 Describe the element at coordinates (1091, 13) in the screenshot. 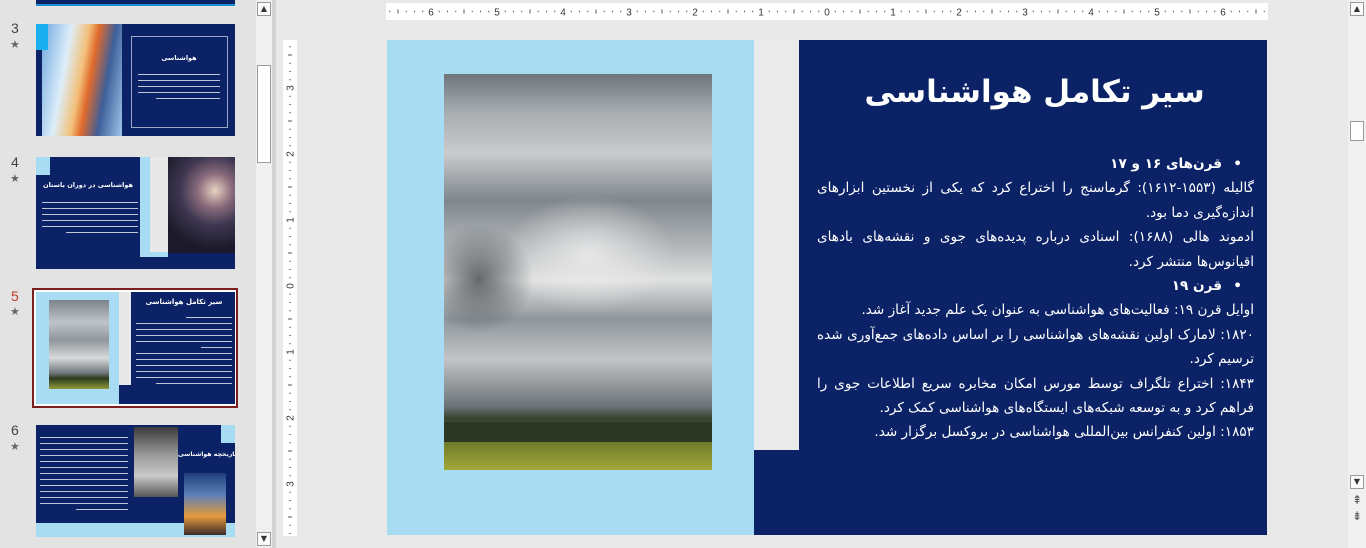

I see `ruler-label: 4` at that location.